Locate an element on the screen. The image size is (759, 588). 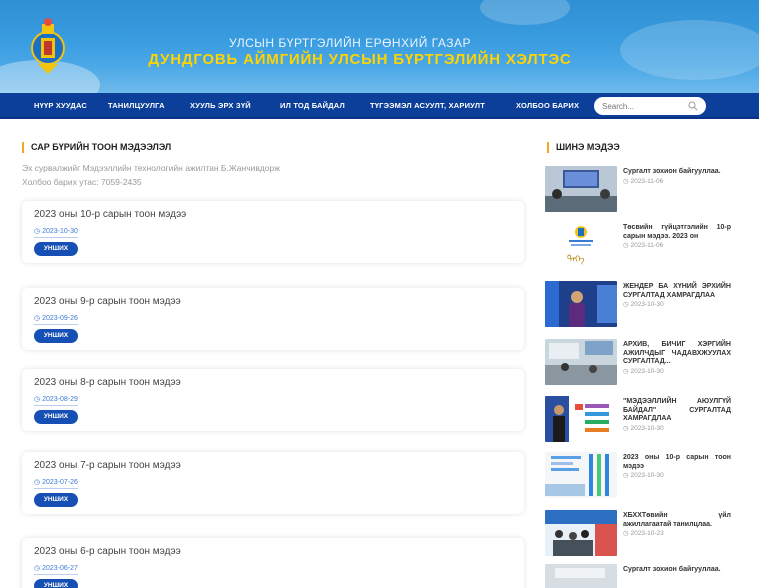
search-icon is located at coordinates (693, 106).